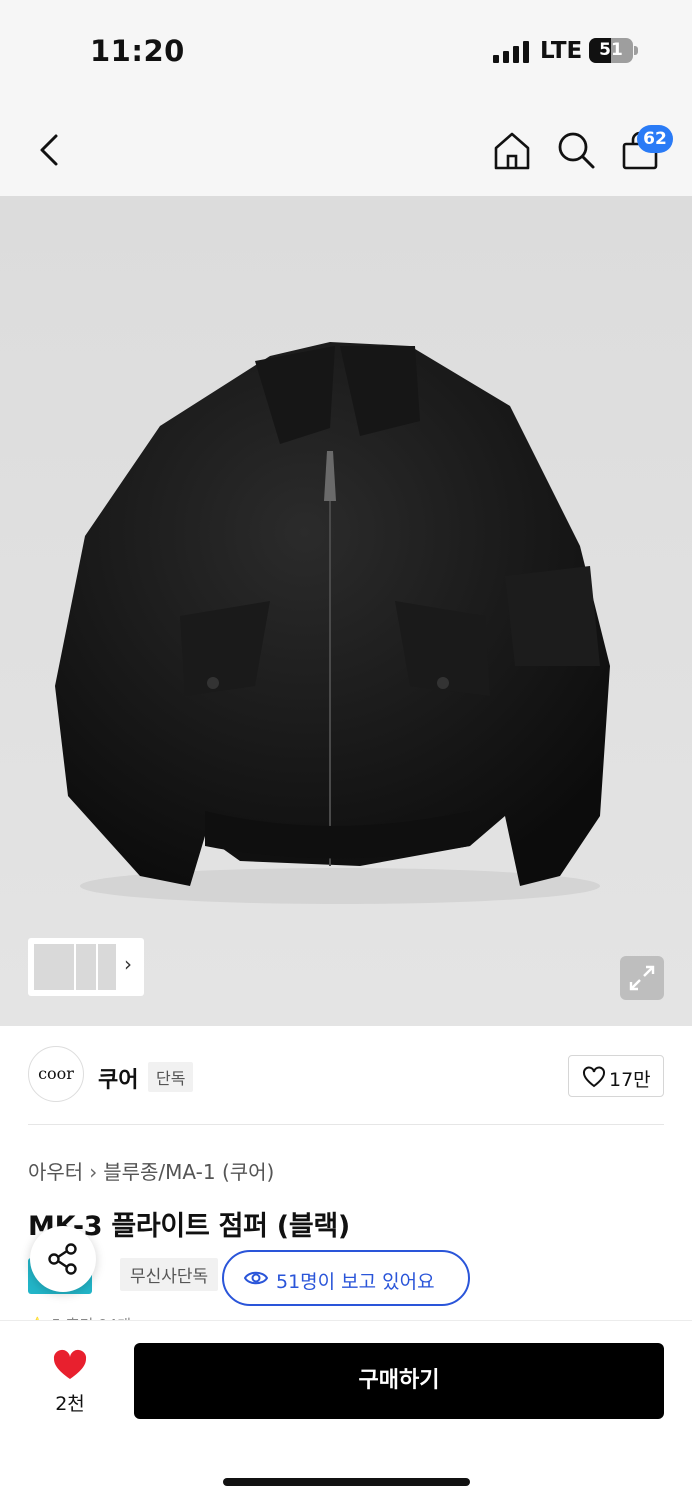  What do you see at coordinates (169, 1274) in the screenshot?
I see `exclusive-label: 무신사단독` at bounding box center [169, 1274].